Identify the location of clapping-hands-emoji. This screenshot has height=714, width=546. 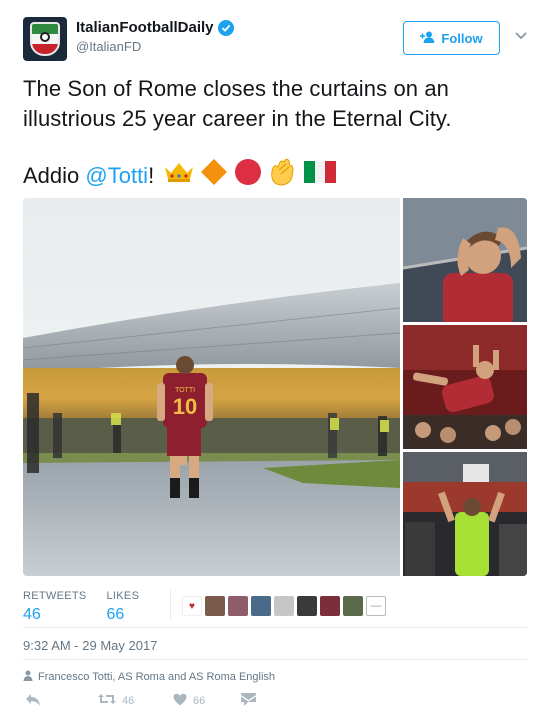
(283, 176).